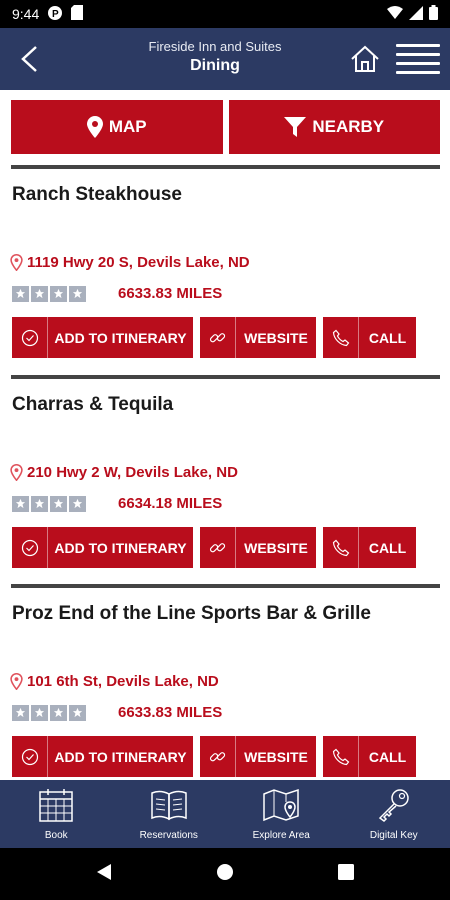 This screenshot has width=450, height=900. I want to click on open-book-icon, so click(169, 805).